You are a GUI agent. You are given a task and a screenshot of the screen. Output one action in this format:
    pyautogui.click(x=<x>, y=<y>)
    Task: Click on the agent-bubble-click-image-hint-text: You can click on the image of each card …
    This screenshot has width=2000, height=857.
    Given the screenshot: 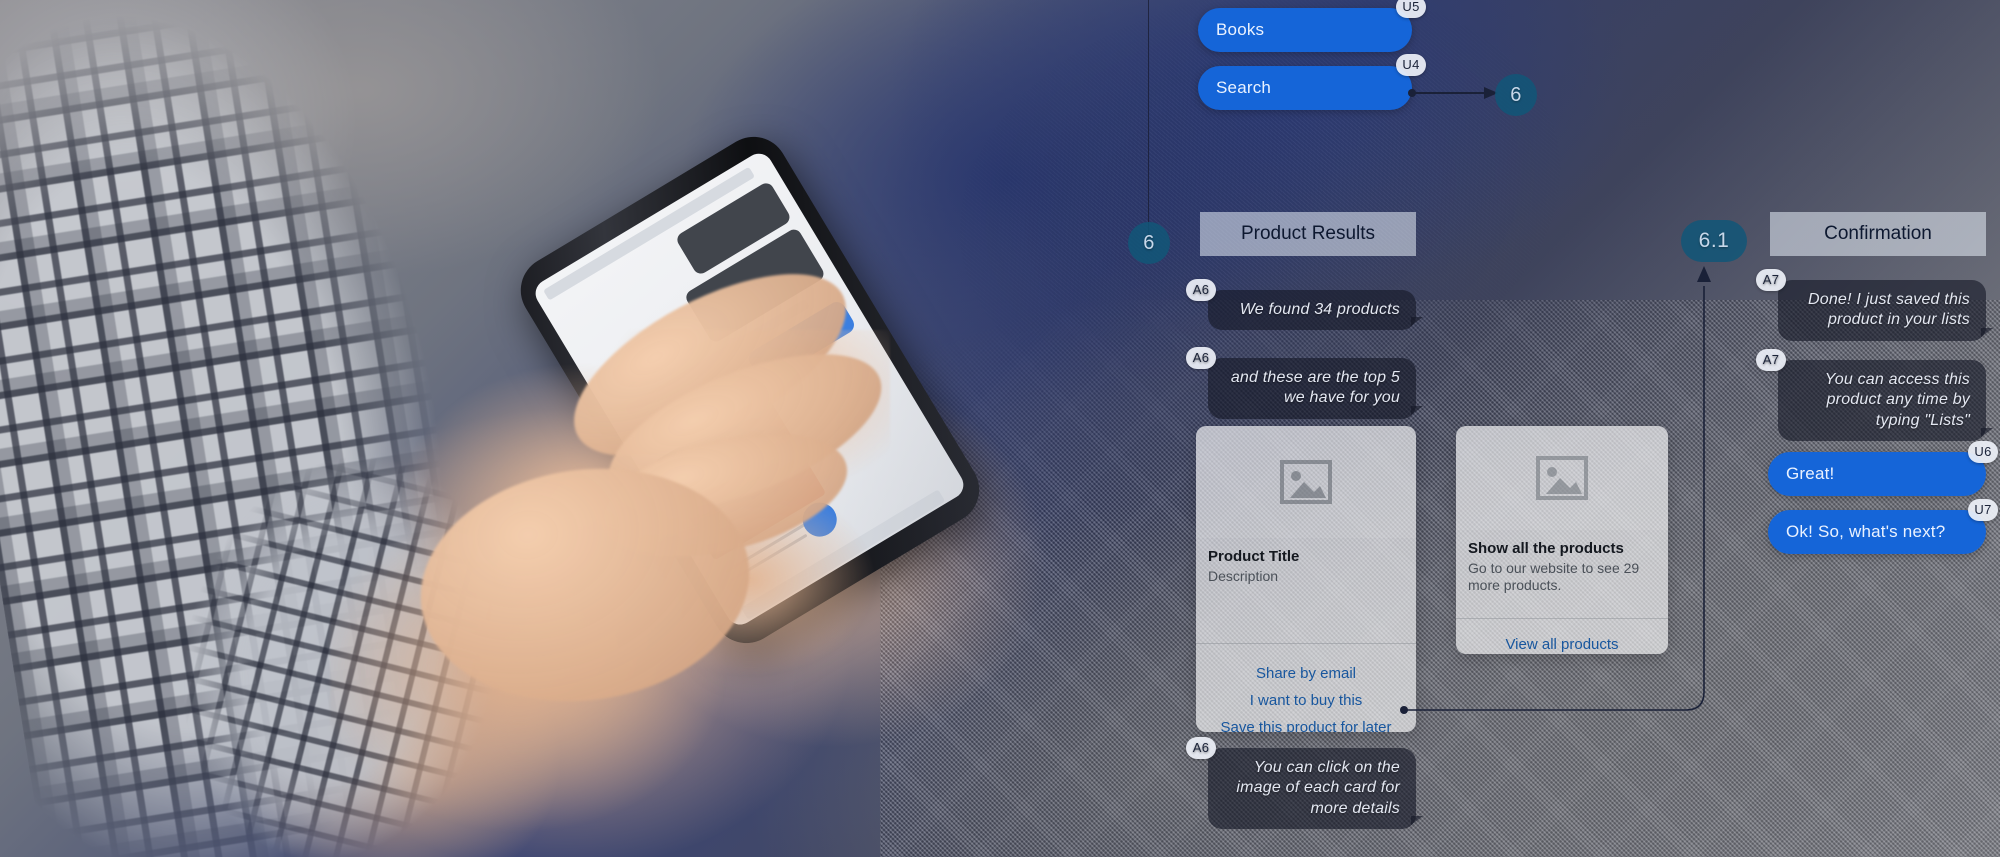 What is the action you would take?
    pyautogui.click(x=1318, y=788)
    